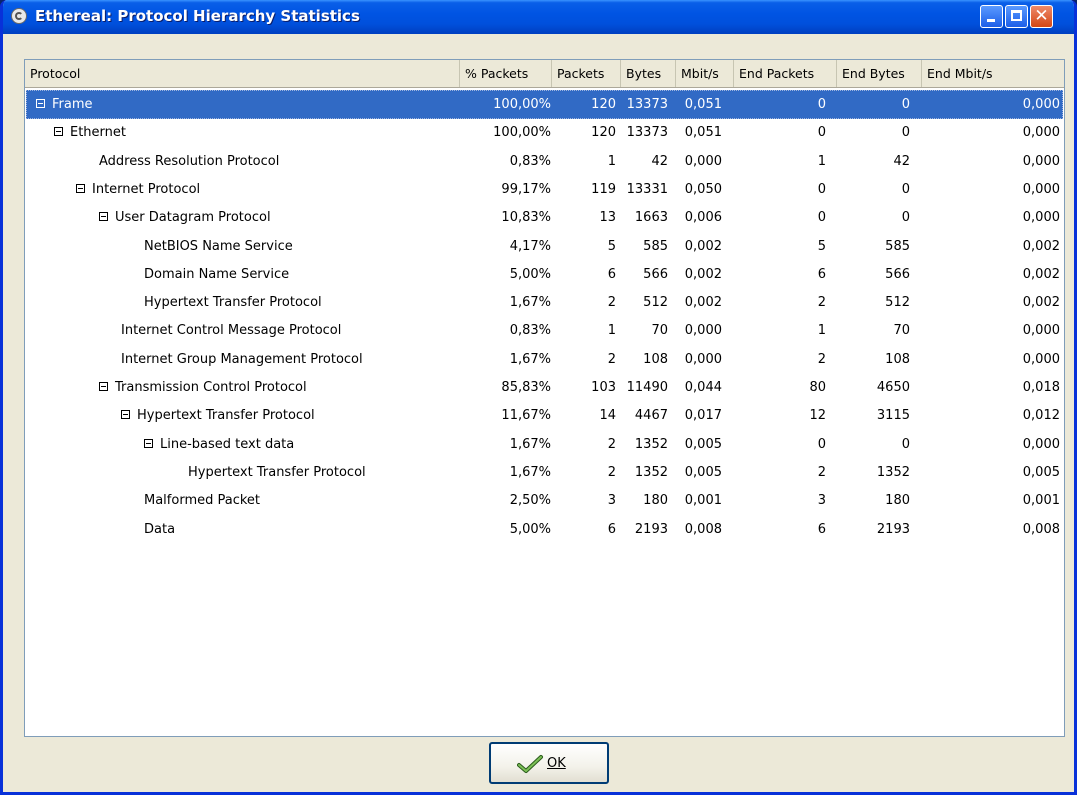  I want to click on ok-button: OK, so click(549, 763).